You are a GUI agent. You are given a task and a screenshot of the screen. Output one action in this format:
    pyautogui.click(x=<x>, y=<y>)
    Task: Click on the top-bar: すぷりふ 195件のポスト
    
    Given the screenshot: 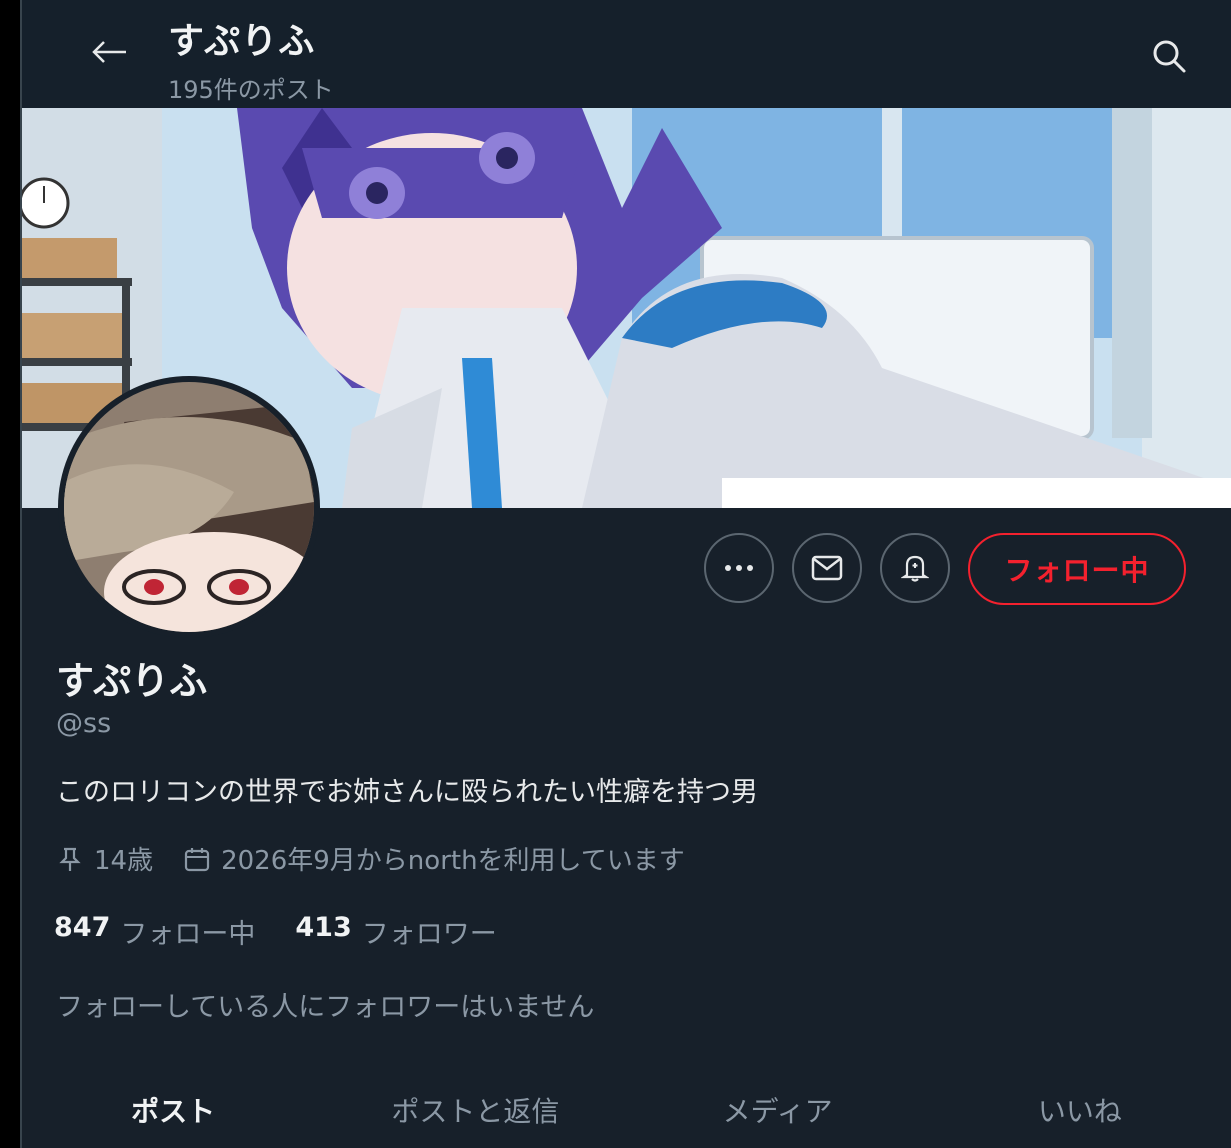 What is the action you would take?
    pyautogui.click(x=626, y=54)
    